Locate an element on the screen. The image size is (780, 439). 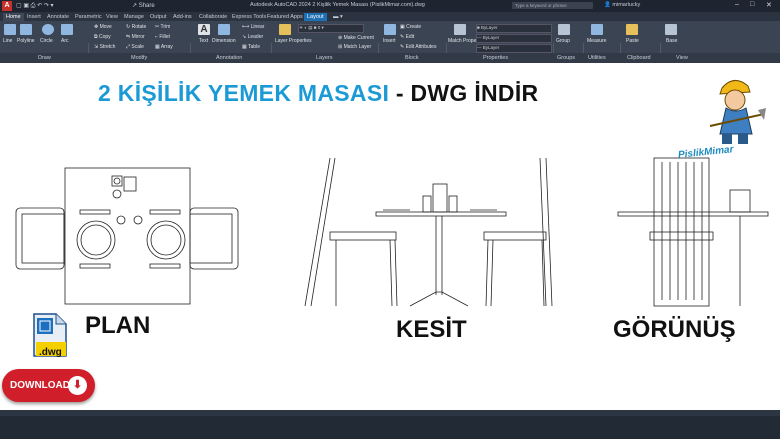
move-tool: ✥ Move is located at coordinates (103, 27).